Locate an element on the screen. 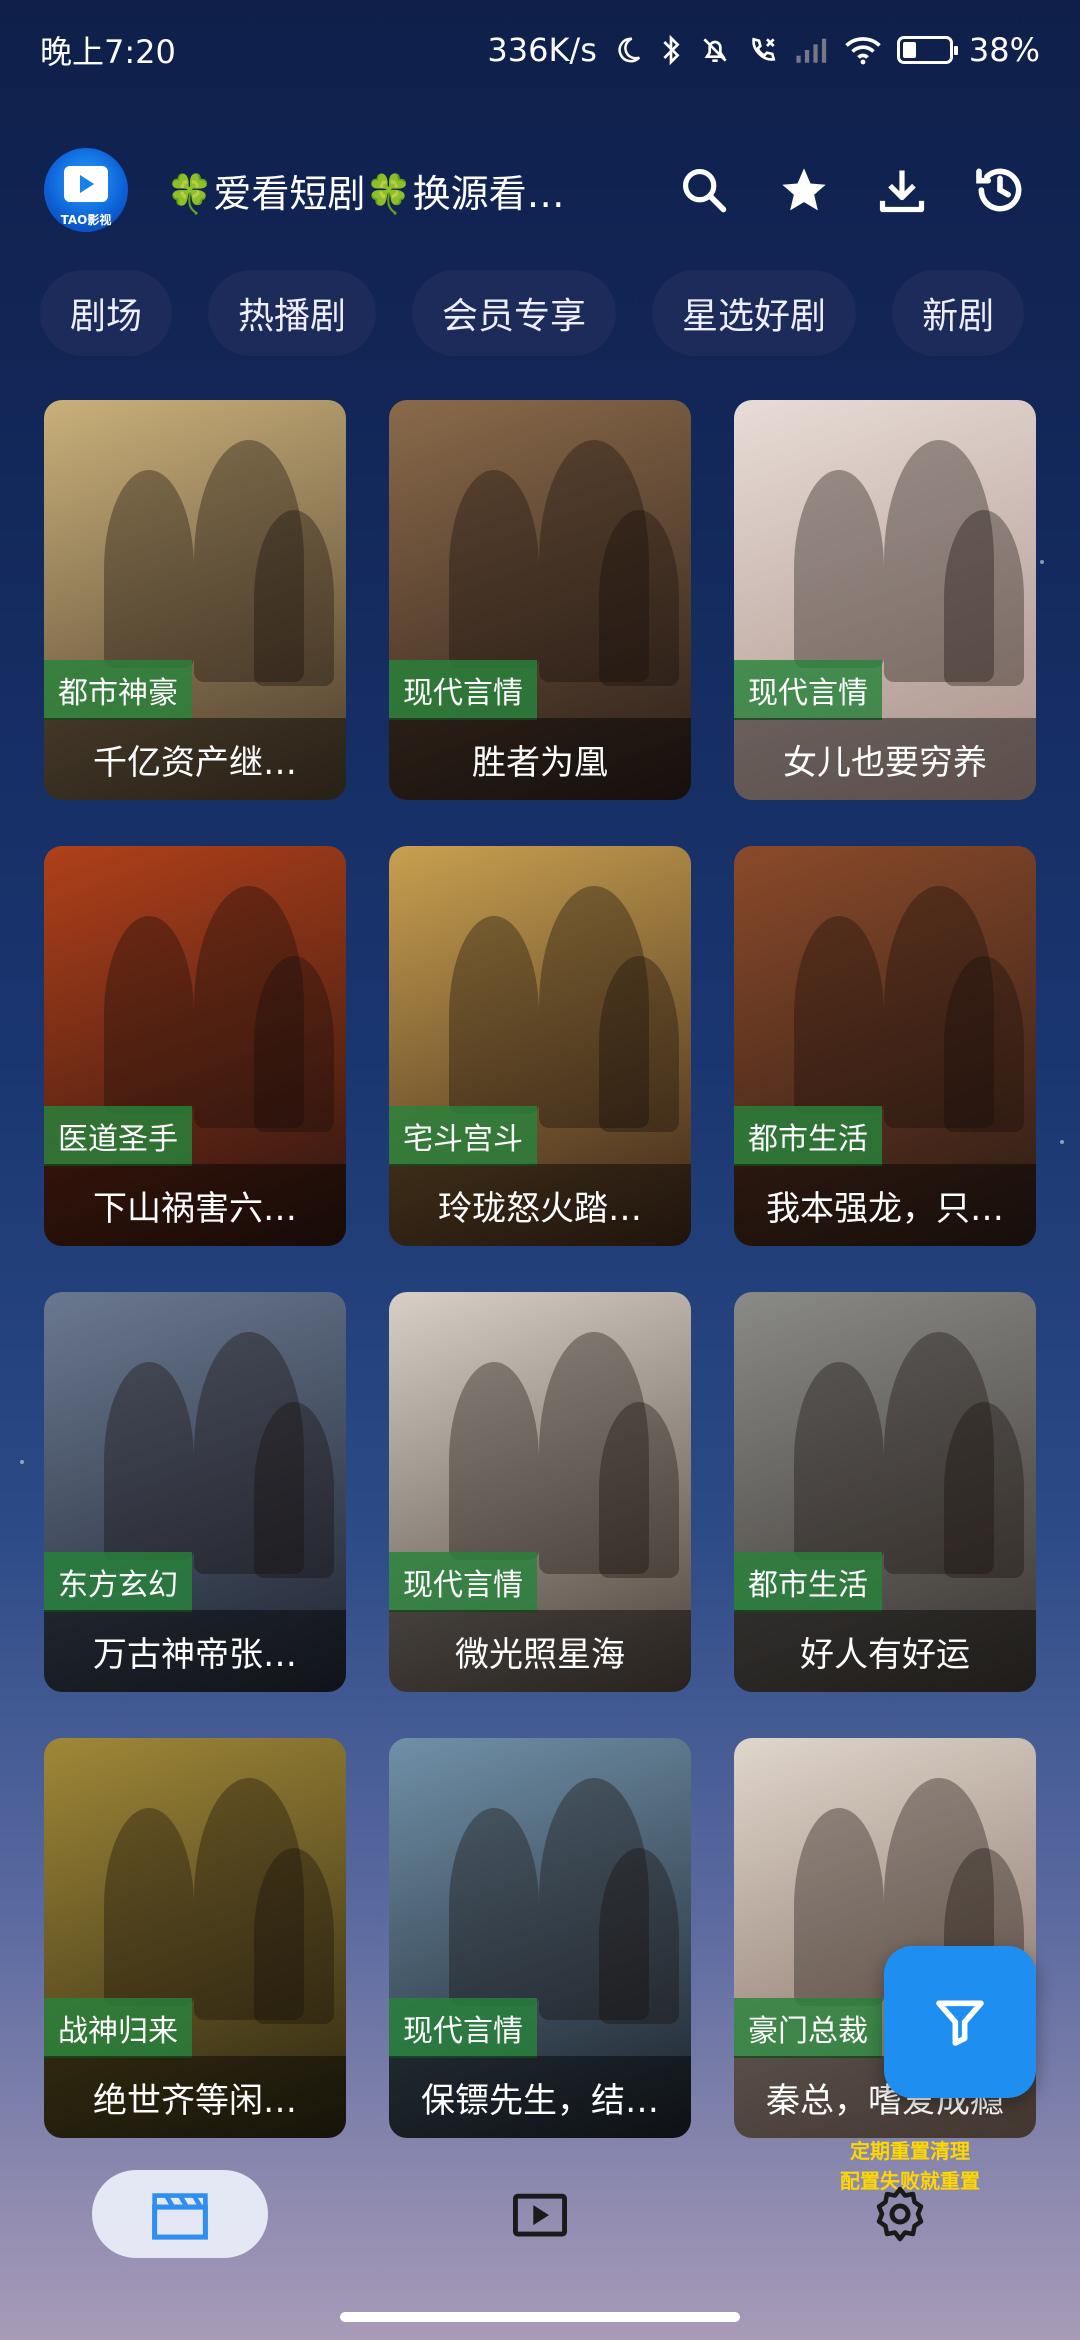 This screenshot has width=1080, height=2340. drama-card: 都市生活好人有好运 is located at coordinates (885, 1492).